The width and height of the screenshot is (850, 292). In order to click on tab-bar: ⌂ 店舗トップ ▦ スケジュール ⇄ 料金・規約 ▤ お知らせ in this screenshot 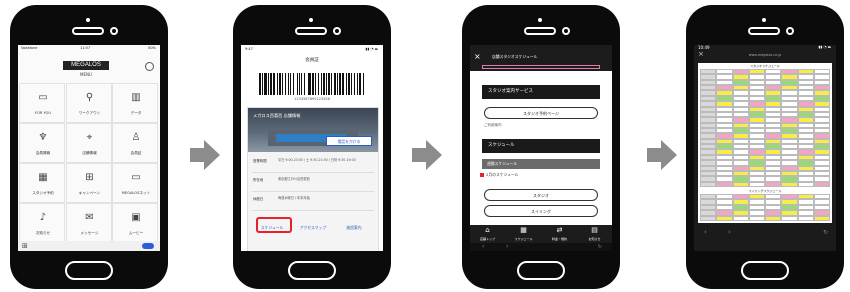, I will do `click(541, 234)`.